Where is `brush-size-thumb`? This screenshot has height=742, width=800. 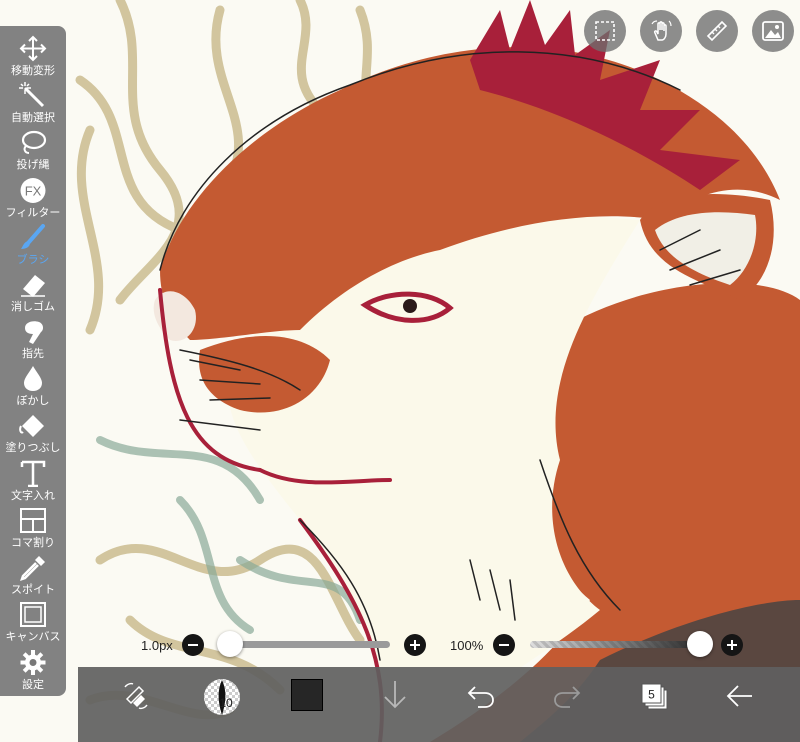
brush-size-thumb is located at coordinates (230, 644).